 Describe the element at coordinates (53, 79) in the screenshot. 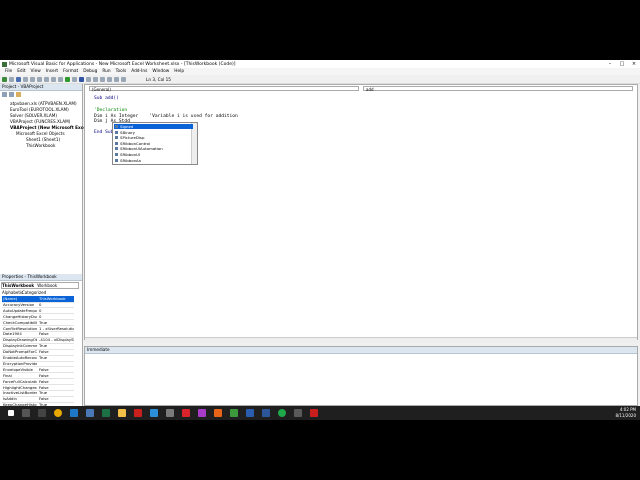

I see `undo-icon` at that location.